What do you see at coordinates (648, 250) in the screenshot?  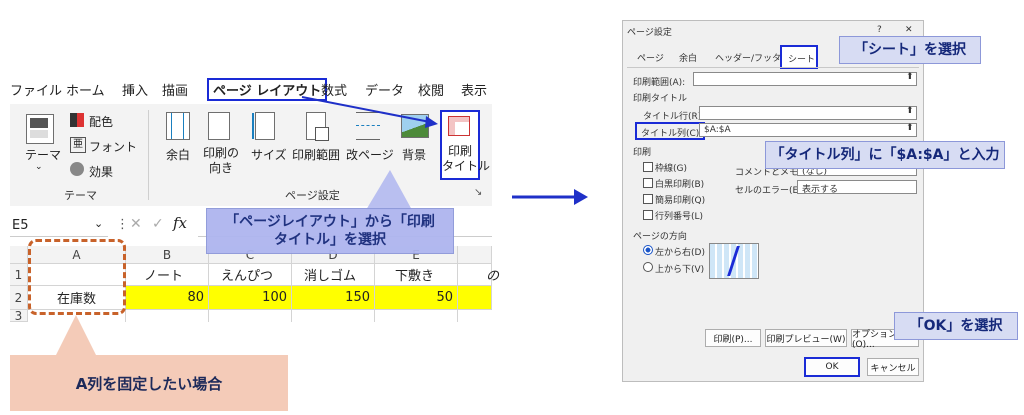 I see `order-across-radio` at bounding box center [648, 250].